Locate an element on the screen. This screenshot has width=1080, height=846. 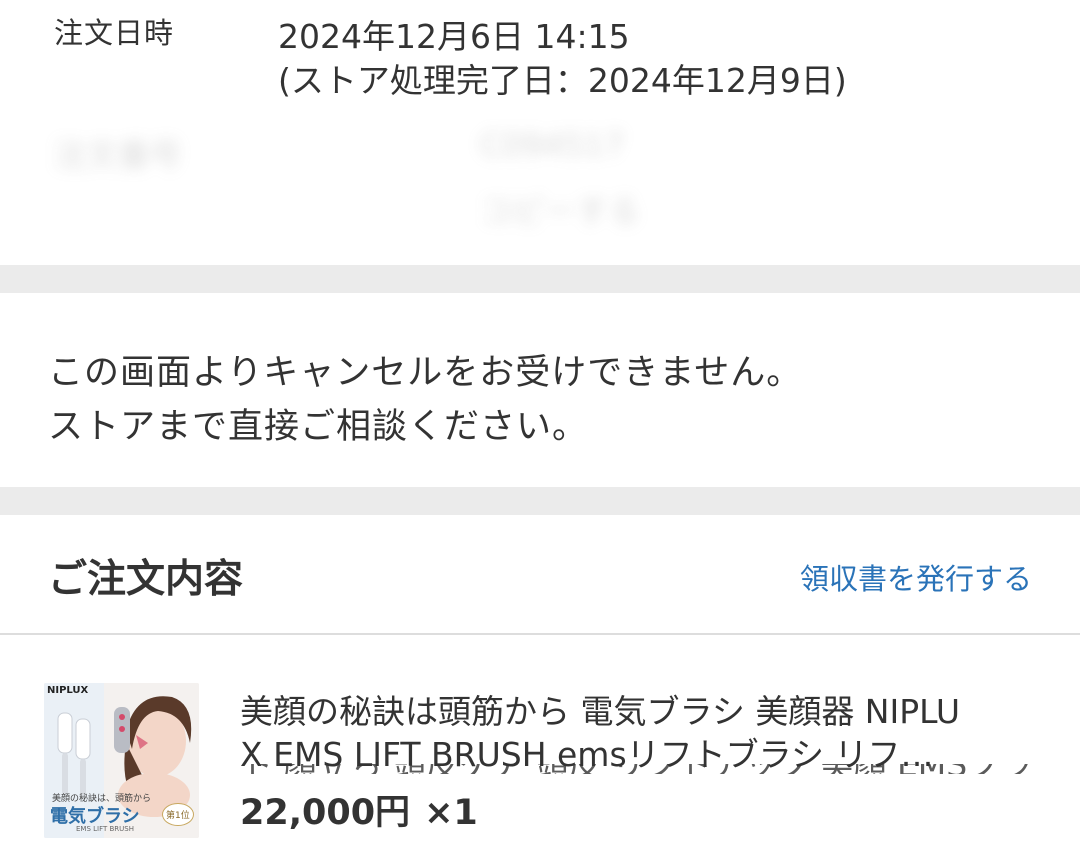
order-contents-title: ご注文内容 is located at coordinates (146, 579).